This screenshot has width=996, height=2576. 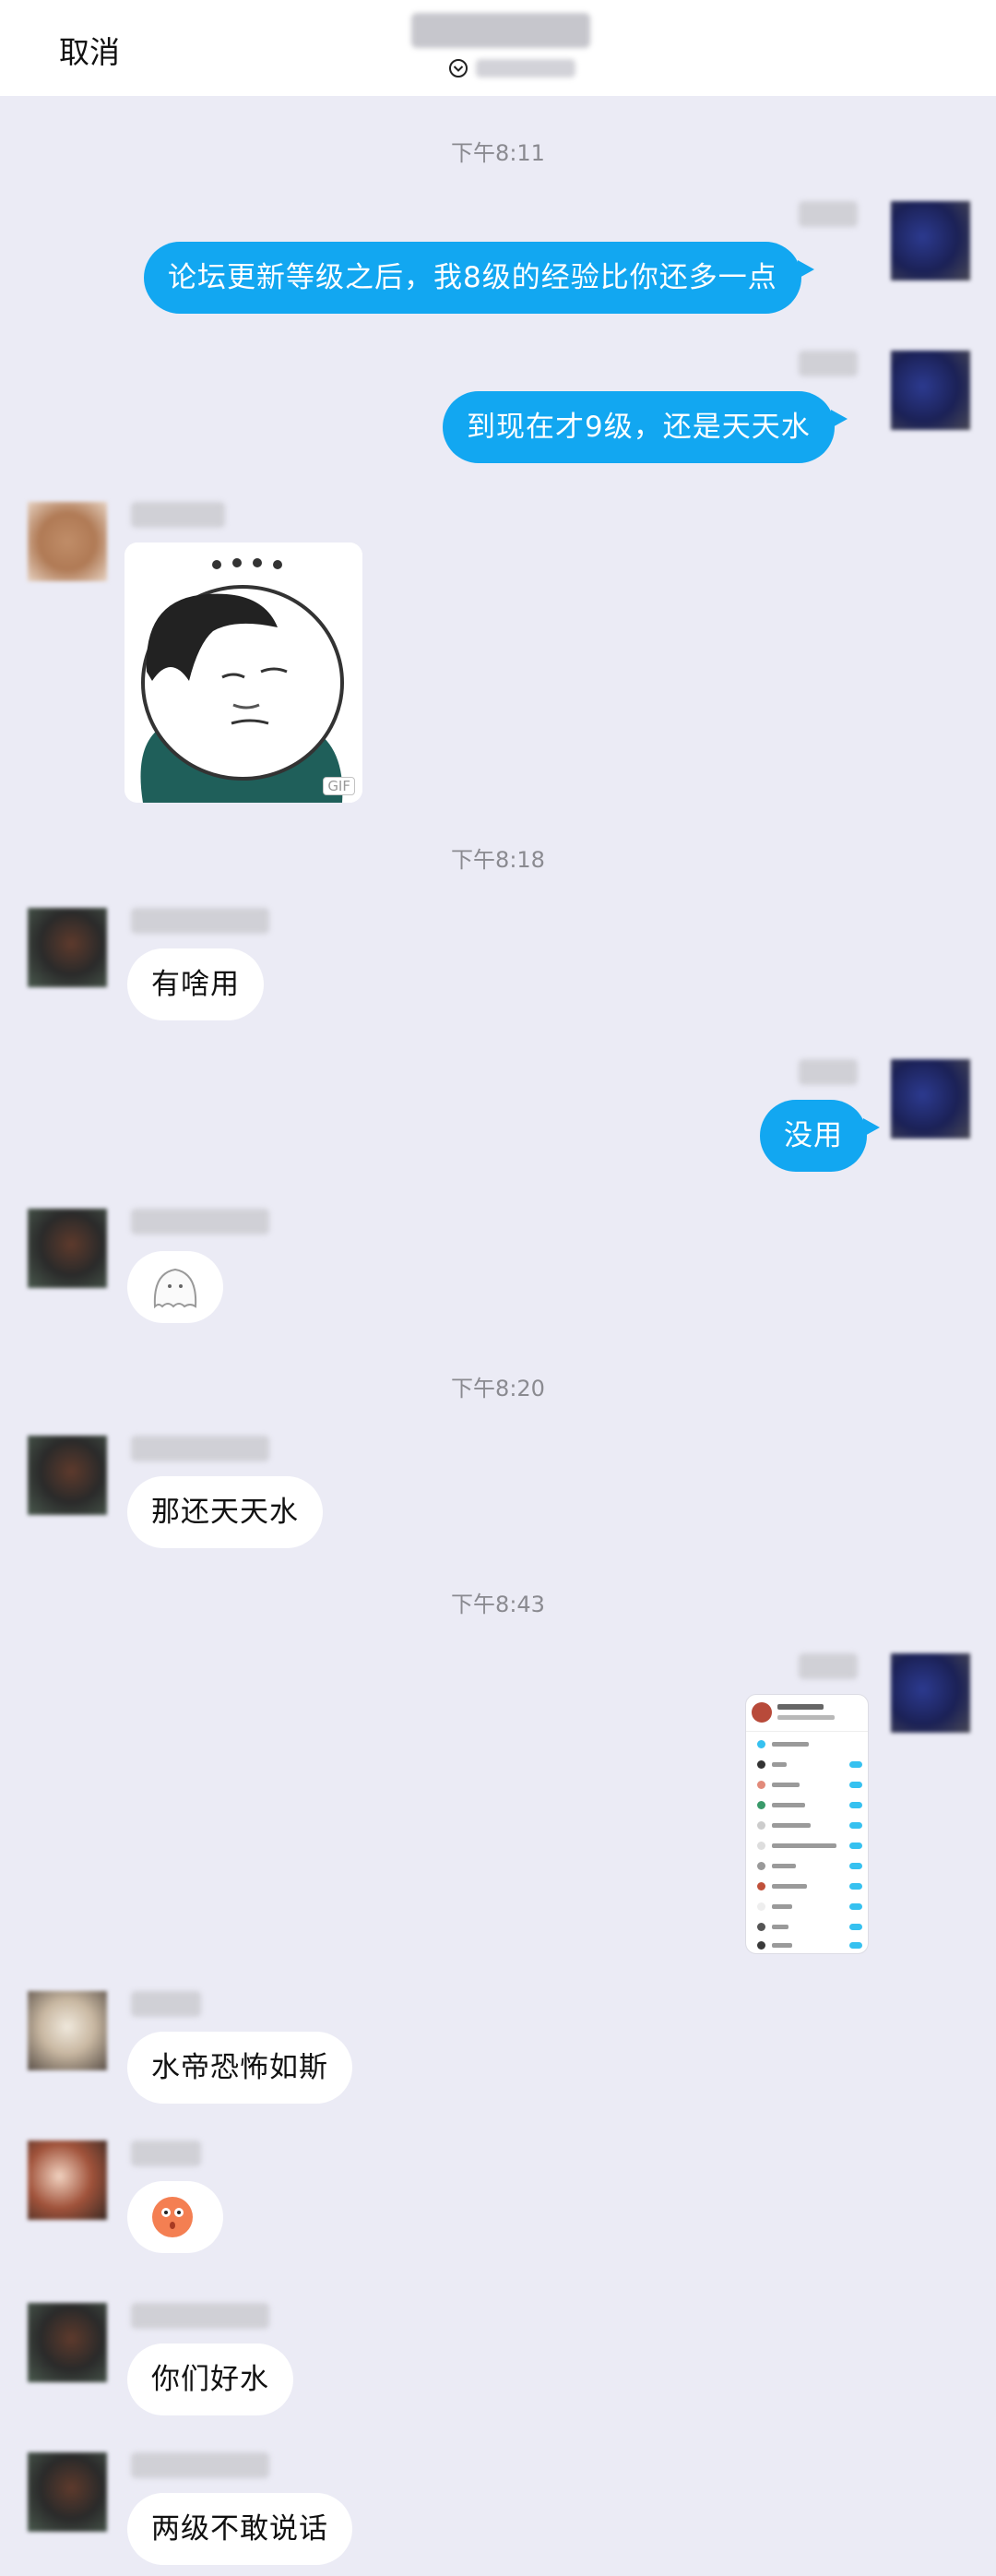 What do you see at coordinates (479, 278) in the screenshot?
I see `message-bubble: 论坛更新等级之后，我8级的经验比你还多一点` at bounding box center [479, 278].